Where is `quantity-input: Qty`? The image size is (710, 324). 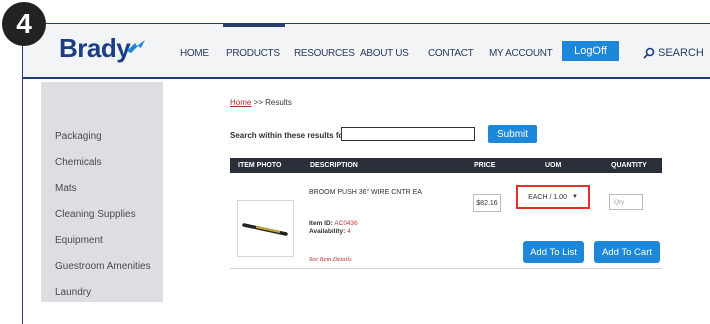 quantity-input: Qty is located at coordinates (626, 202).